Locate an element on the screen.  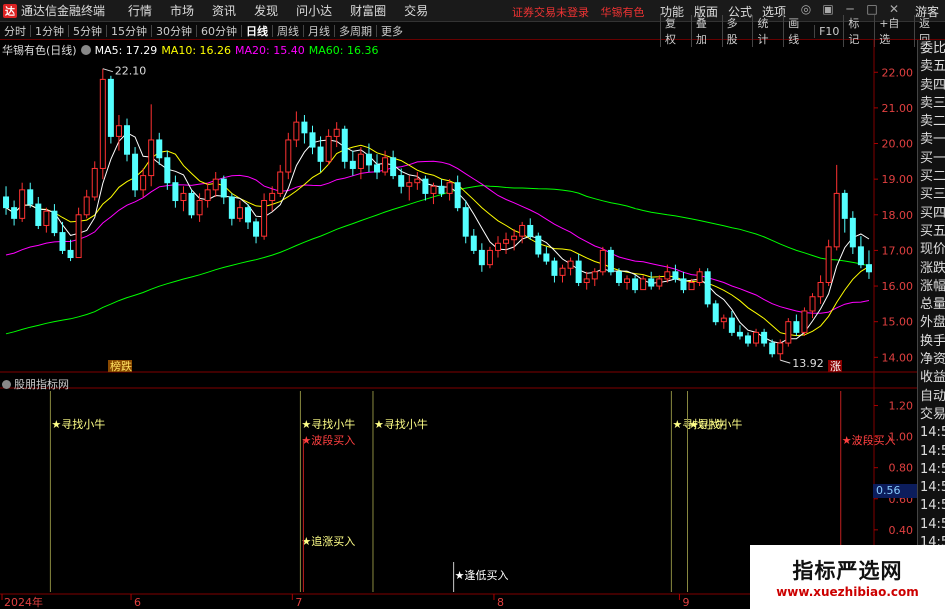
sidebar-item: 外盘 is located at coordinates (931, 323).